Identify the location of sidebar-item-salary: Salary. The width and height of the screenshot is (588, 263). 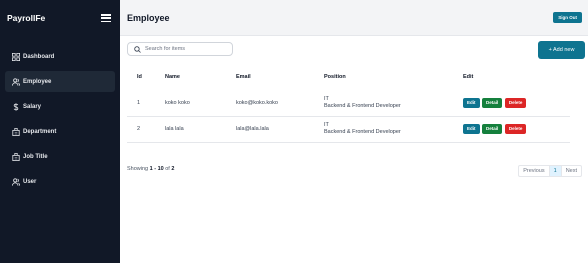
(60, 106).